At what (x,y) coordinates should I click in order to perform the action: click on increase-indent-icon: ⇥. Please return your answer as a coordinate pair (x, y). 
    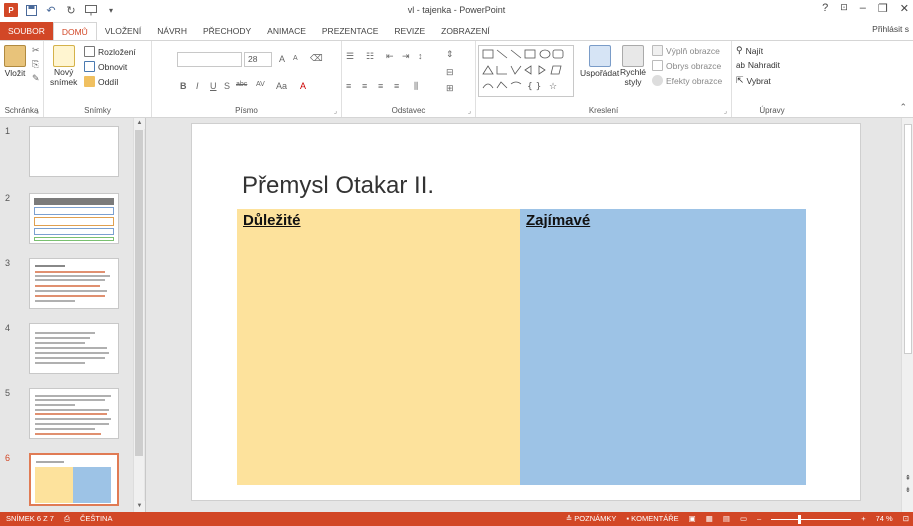
    Looking at the image, I should click on (406, 56).